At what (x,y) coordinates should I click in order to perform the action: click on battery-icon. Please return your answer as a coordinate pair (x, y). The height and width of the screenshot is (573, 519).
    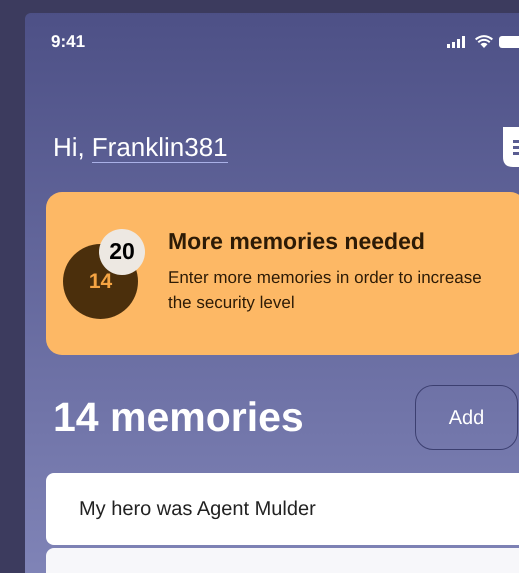
    Looking at the image, I should click on (509, 42).